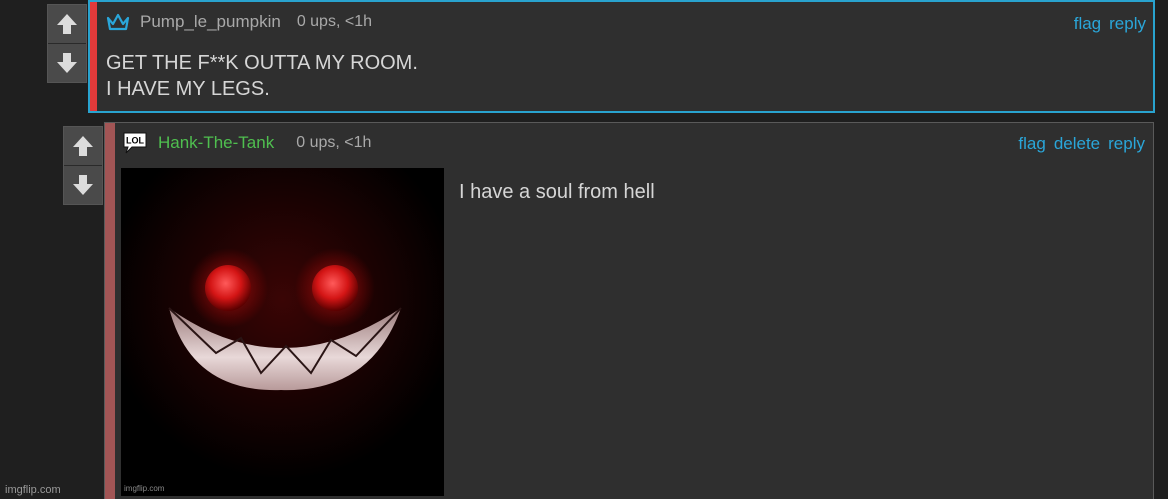  I want to click on footer-watermark: imgflip.com, so click(33, 490).